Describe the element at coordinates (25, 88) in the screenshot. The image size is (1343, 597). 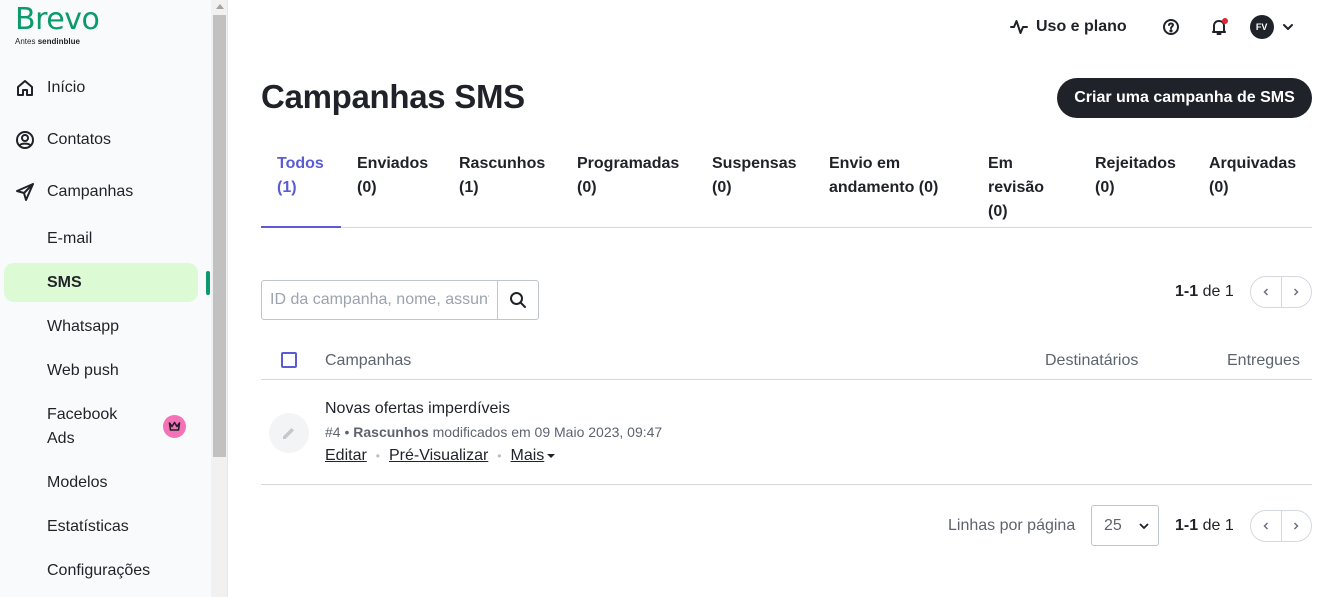
I see `home-icon` at that location.